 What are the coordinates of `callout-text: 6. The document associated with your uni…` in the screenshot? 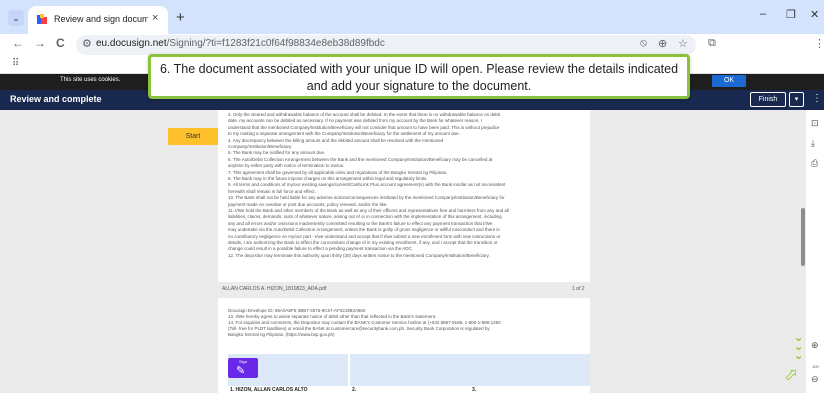 It's located at (419, 77).